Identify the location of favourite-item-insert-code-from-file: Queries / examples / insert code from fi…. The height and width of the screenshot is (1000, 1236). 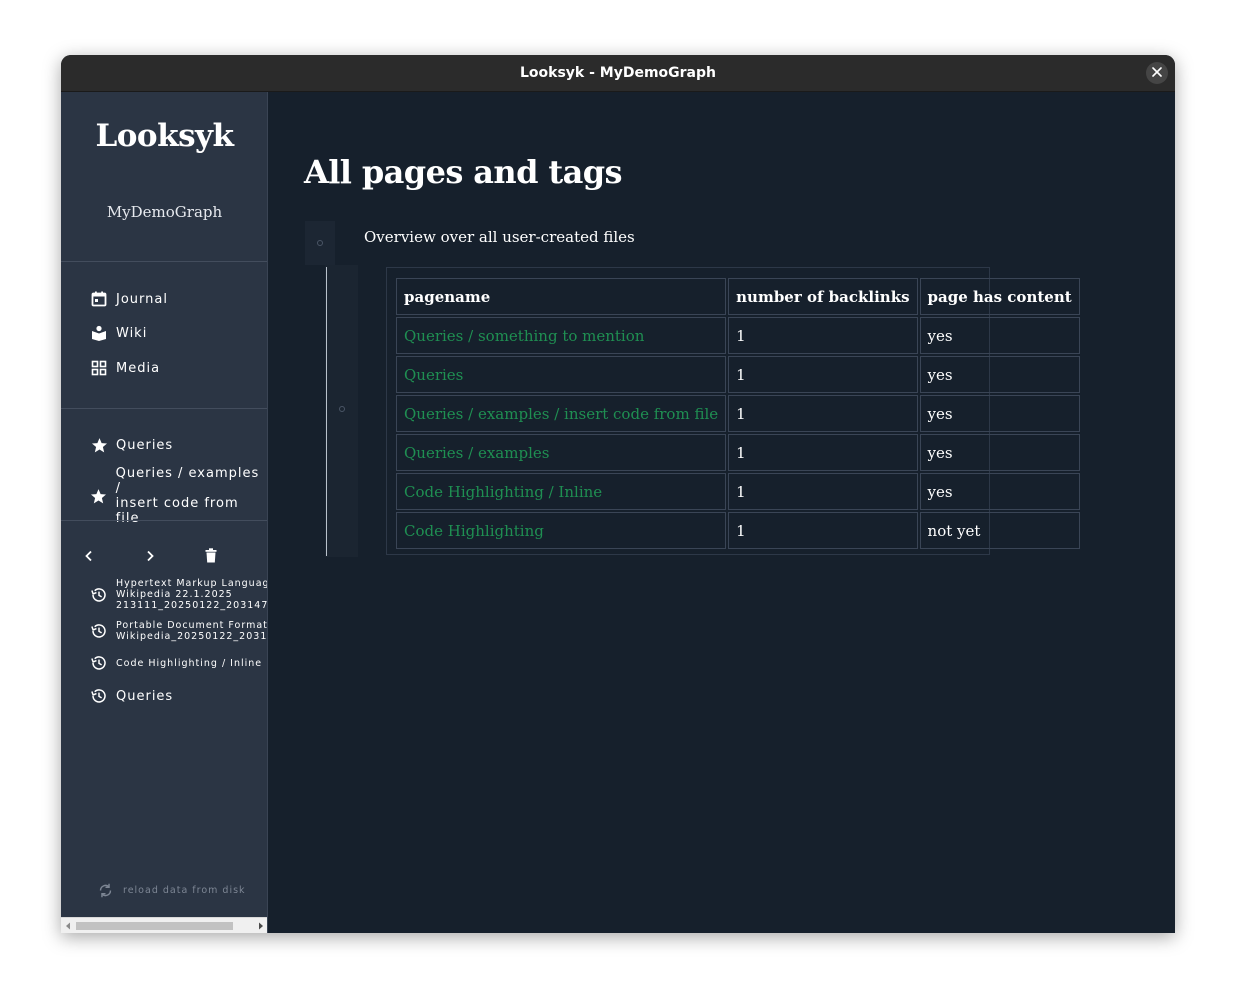
(178, 496).